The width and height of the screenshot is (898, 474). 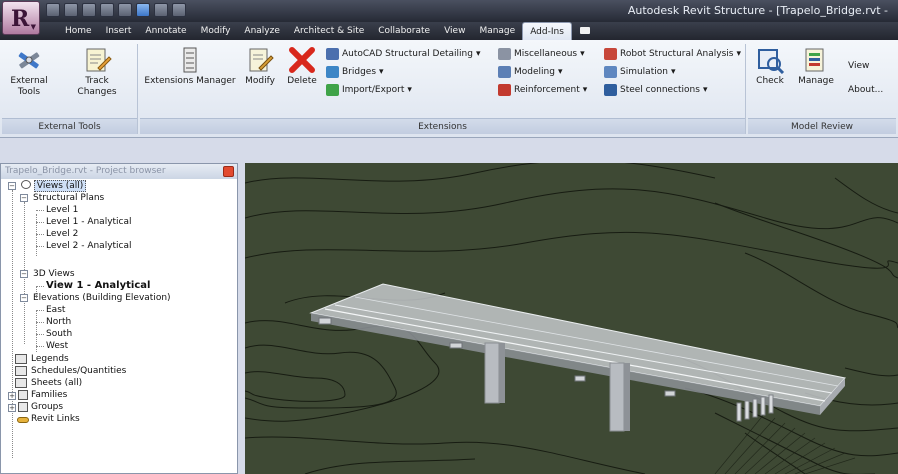 What do you see at coordinates (355, 72) in the screenshot?
I see `bridges-button: Bridges ▾` at bounding box center [355, 72].